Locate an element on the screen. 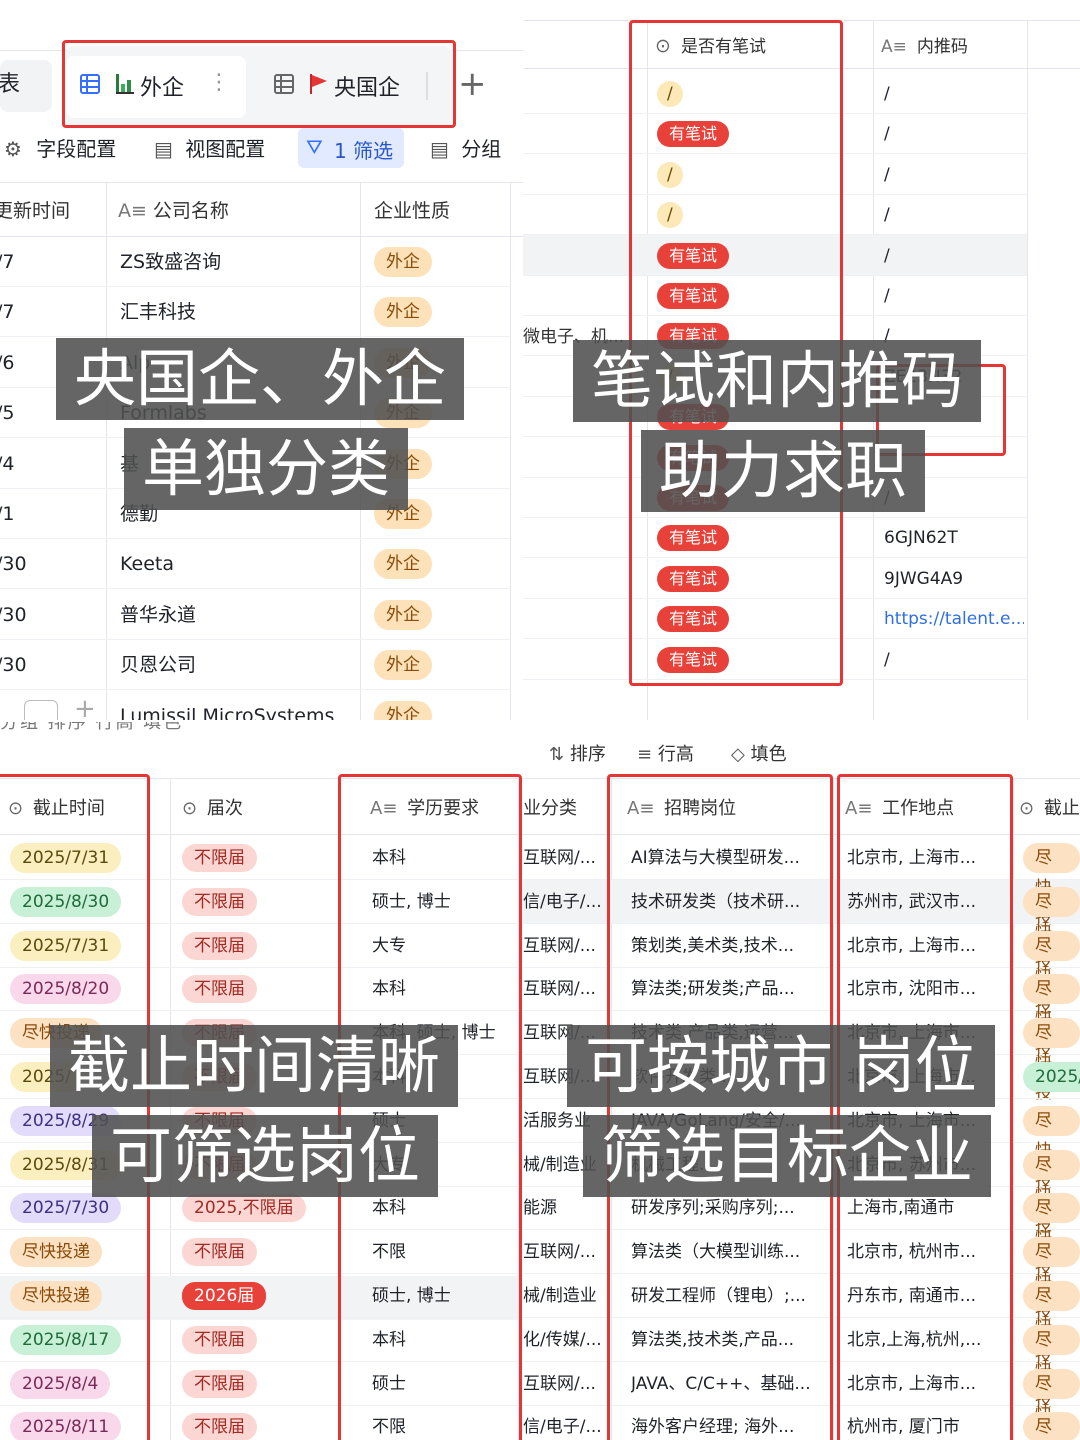  column-company-nature: 企业性质 is located at coordinates (412, 209).